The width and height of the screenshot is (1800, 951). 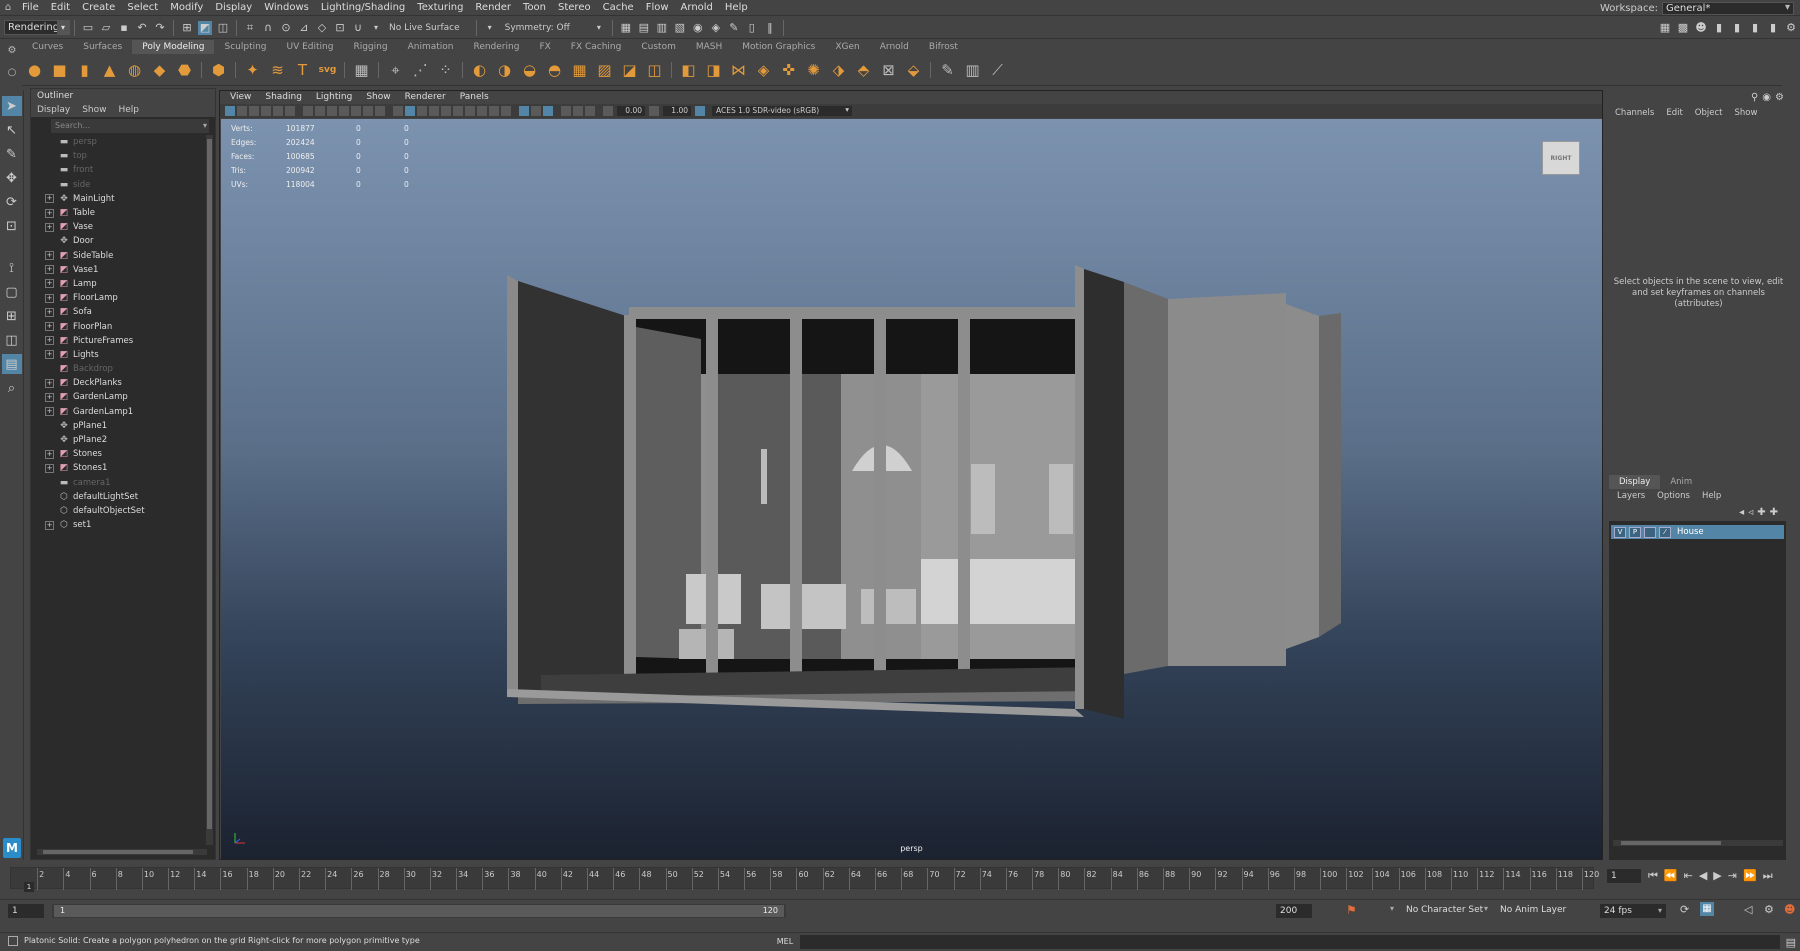 What do you see at coordinates (1748, 909) in the screenshot?
I see `sound-icon: ◁` at bounding box center [1748, 909].